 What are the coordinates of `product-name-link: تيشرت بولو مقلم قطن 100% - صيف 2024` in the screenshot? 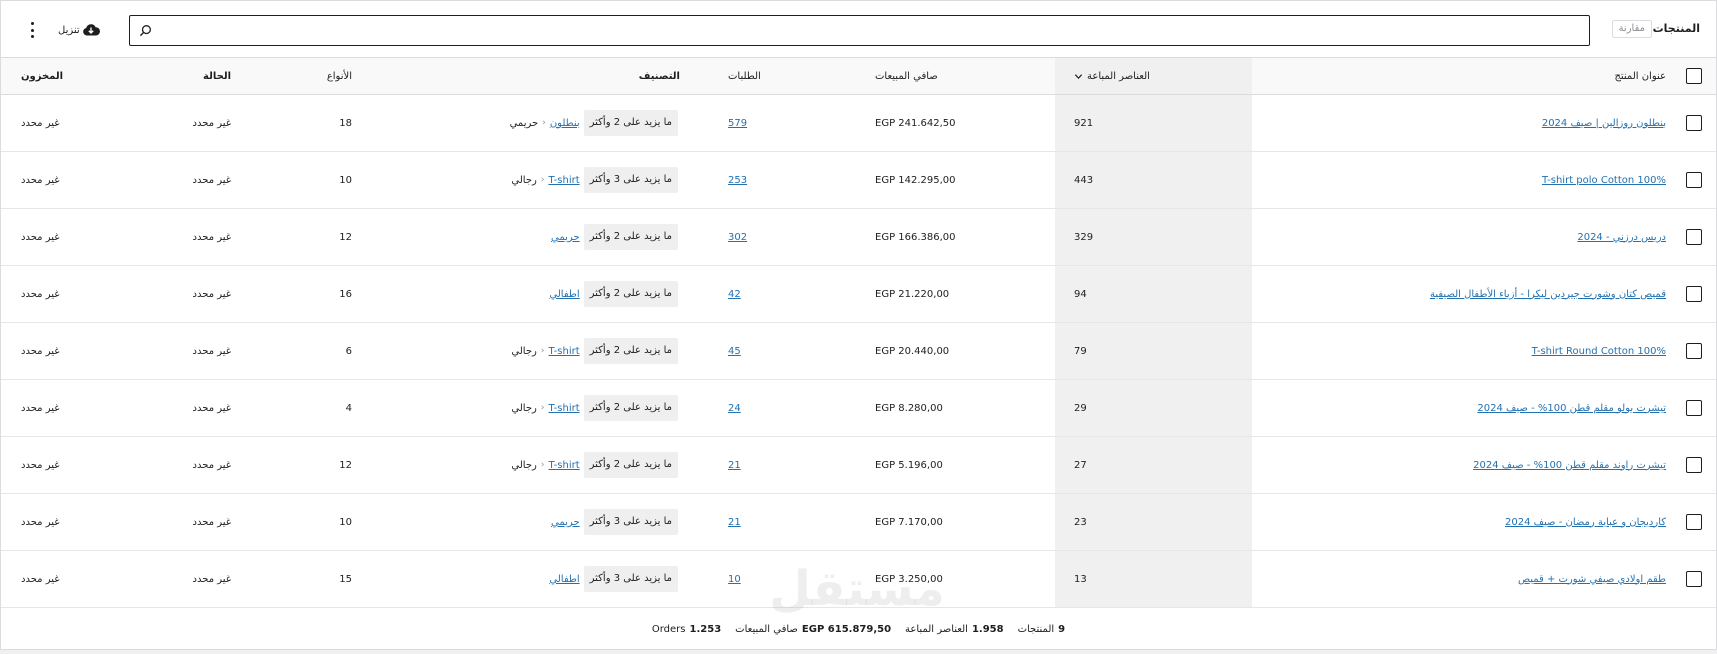 It's located at (1571, 408).